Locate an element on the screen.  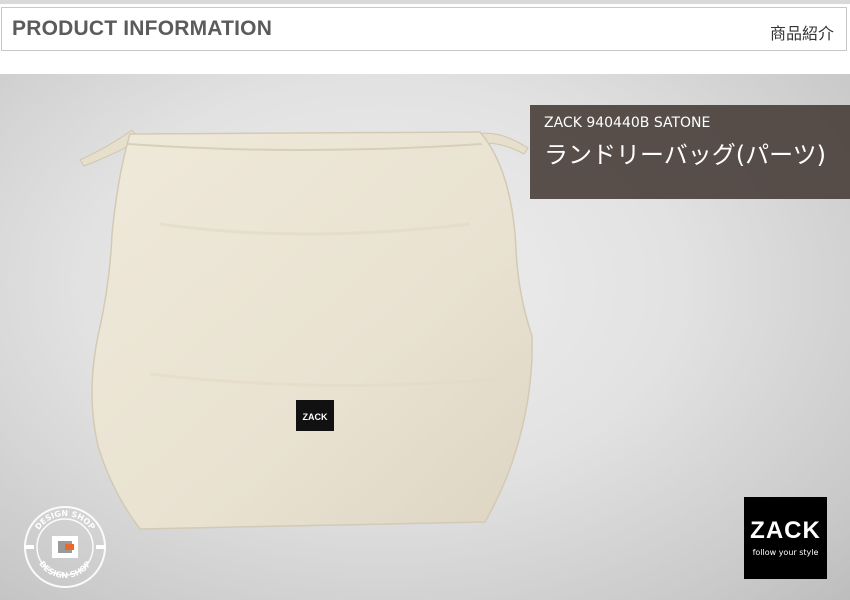
bag-label-text: ZACK is located at coordinates (315, 417).